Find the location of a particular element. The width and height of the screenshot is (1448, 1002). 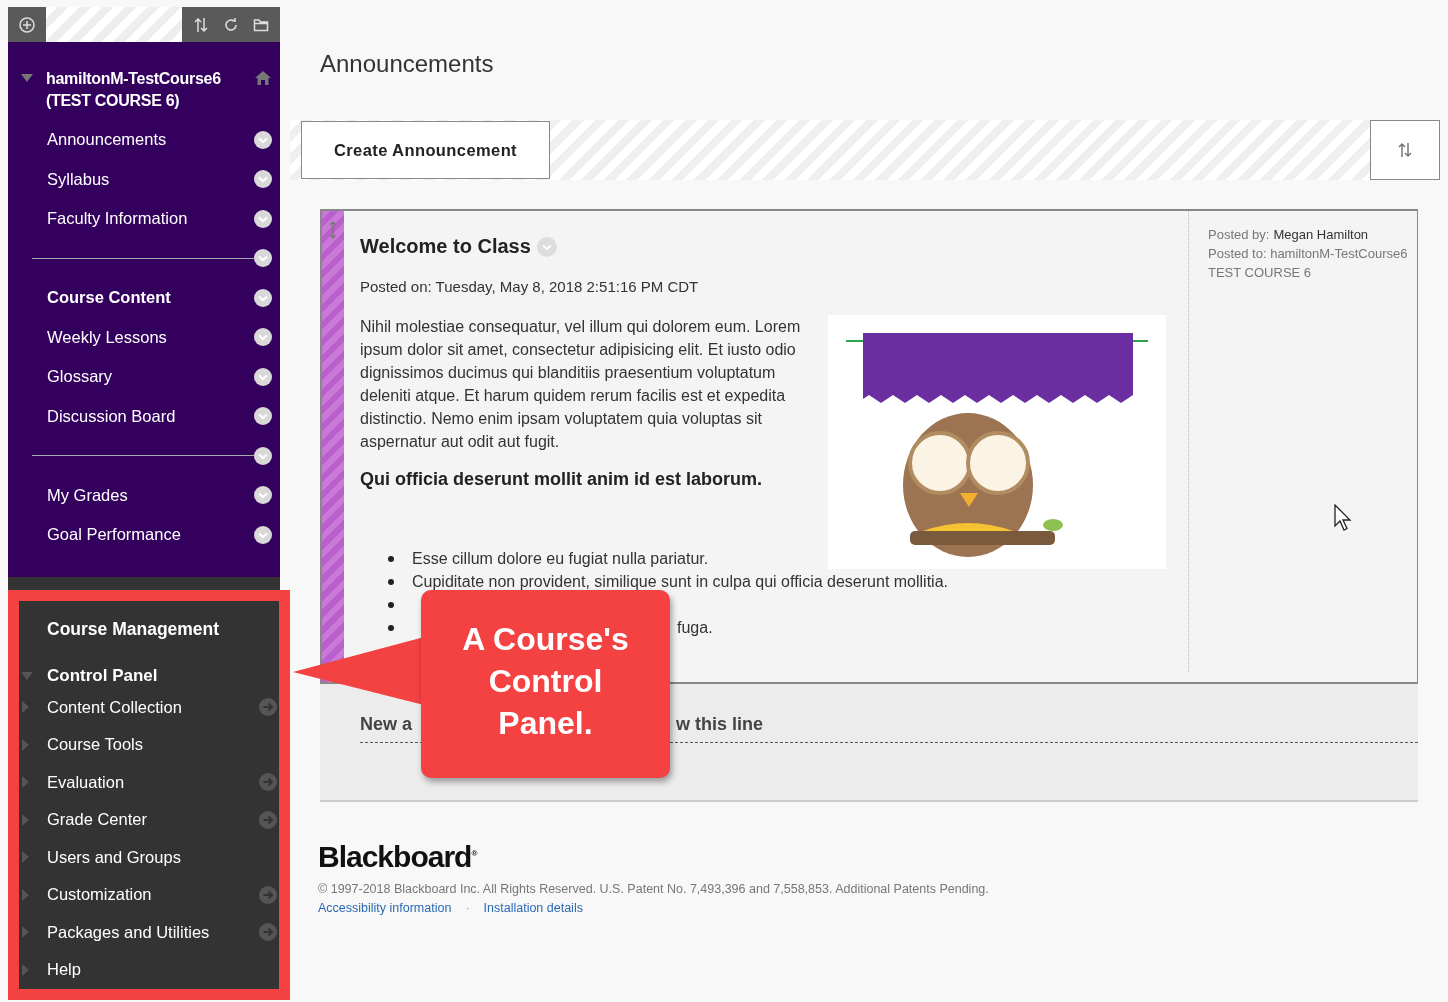

menu-link: Glossary is located at coordinates (150, 377).